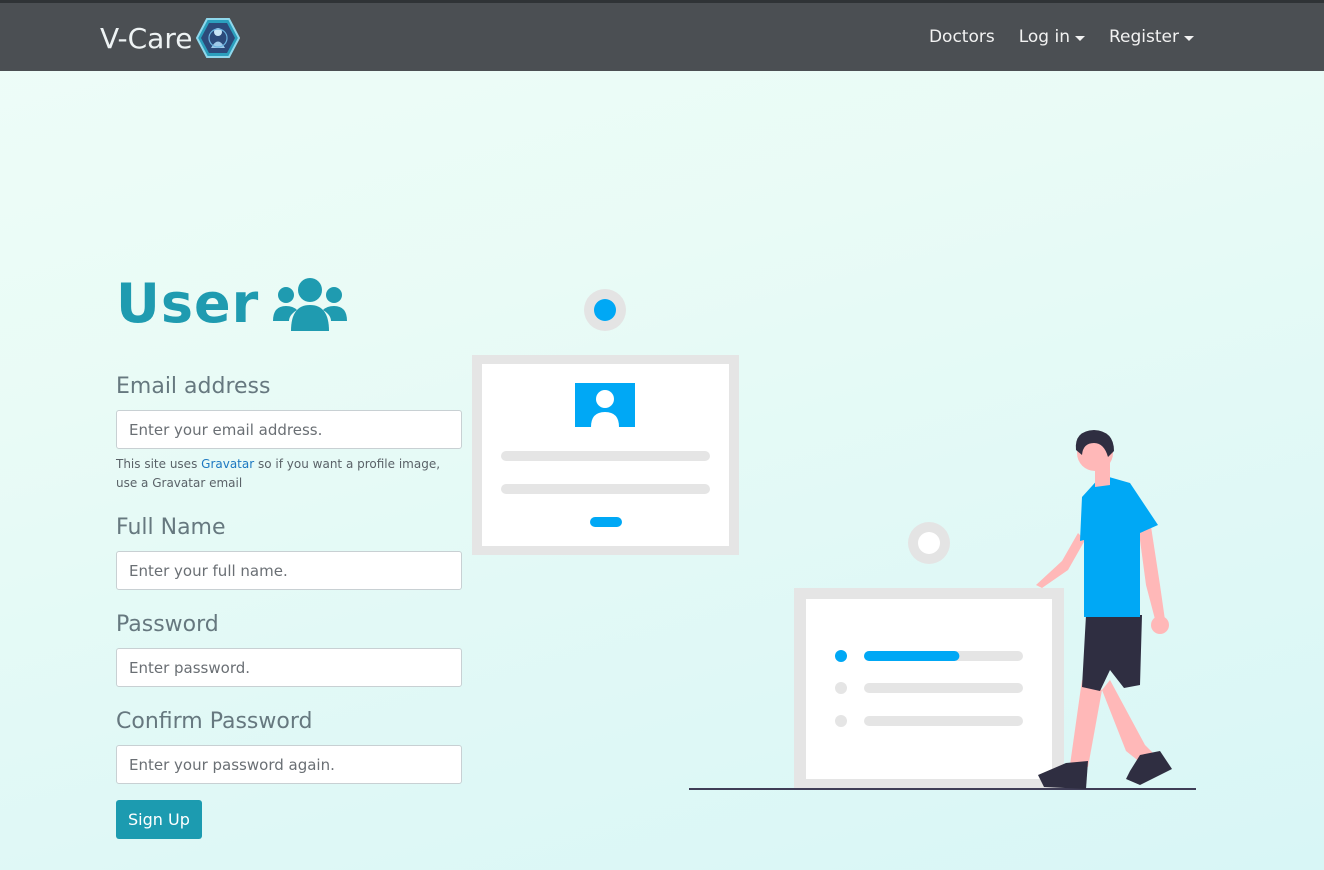 The width and height of the screenshot is (1324, 870). What do you see at coordinates (912, 656) in the screenshot?
I see `progress-fill` at bounding box center [912, 656].